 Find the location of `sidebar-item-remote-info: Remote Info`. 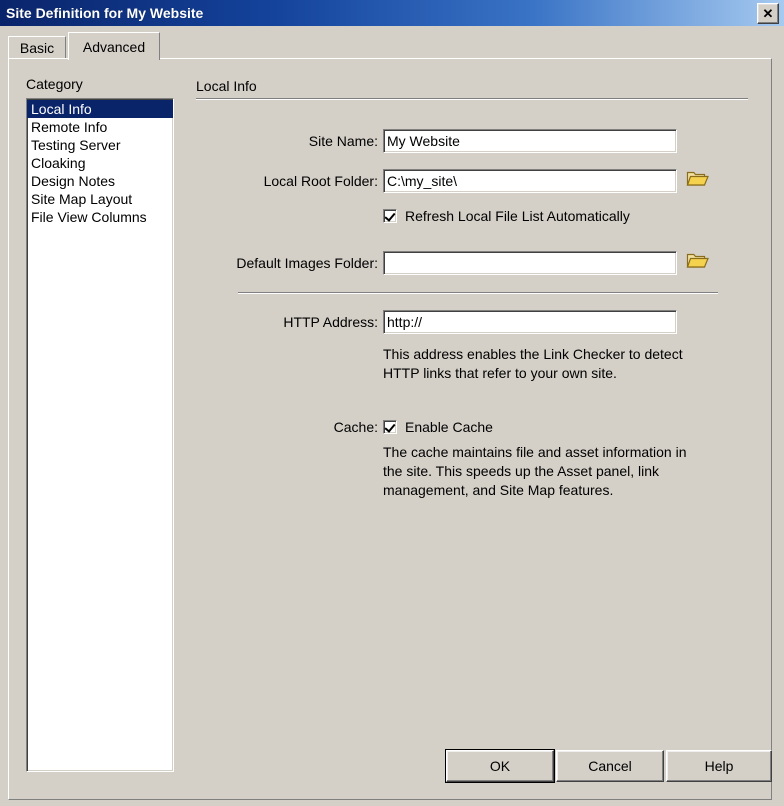

sidebar-item-remote-info: Remote Info is located at coordinates (100, 127).